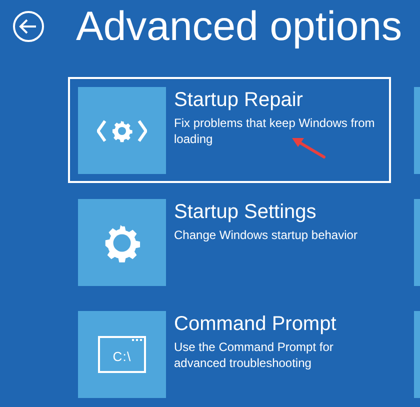 The width and height of the screenshot is (420, 407). I want to click on repair-icon, so click(122, 131).